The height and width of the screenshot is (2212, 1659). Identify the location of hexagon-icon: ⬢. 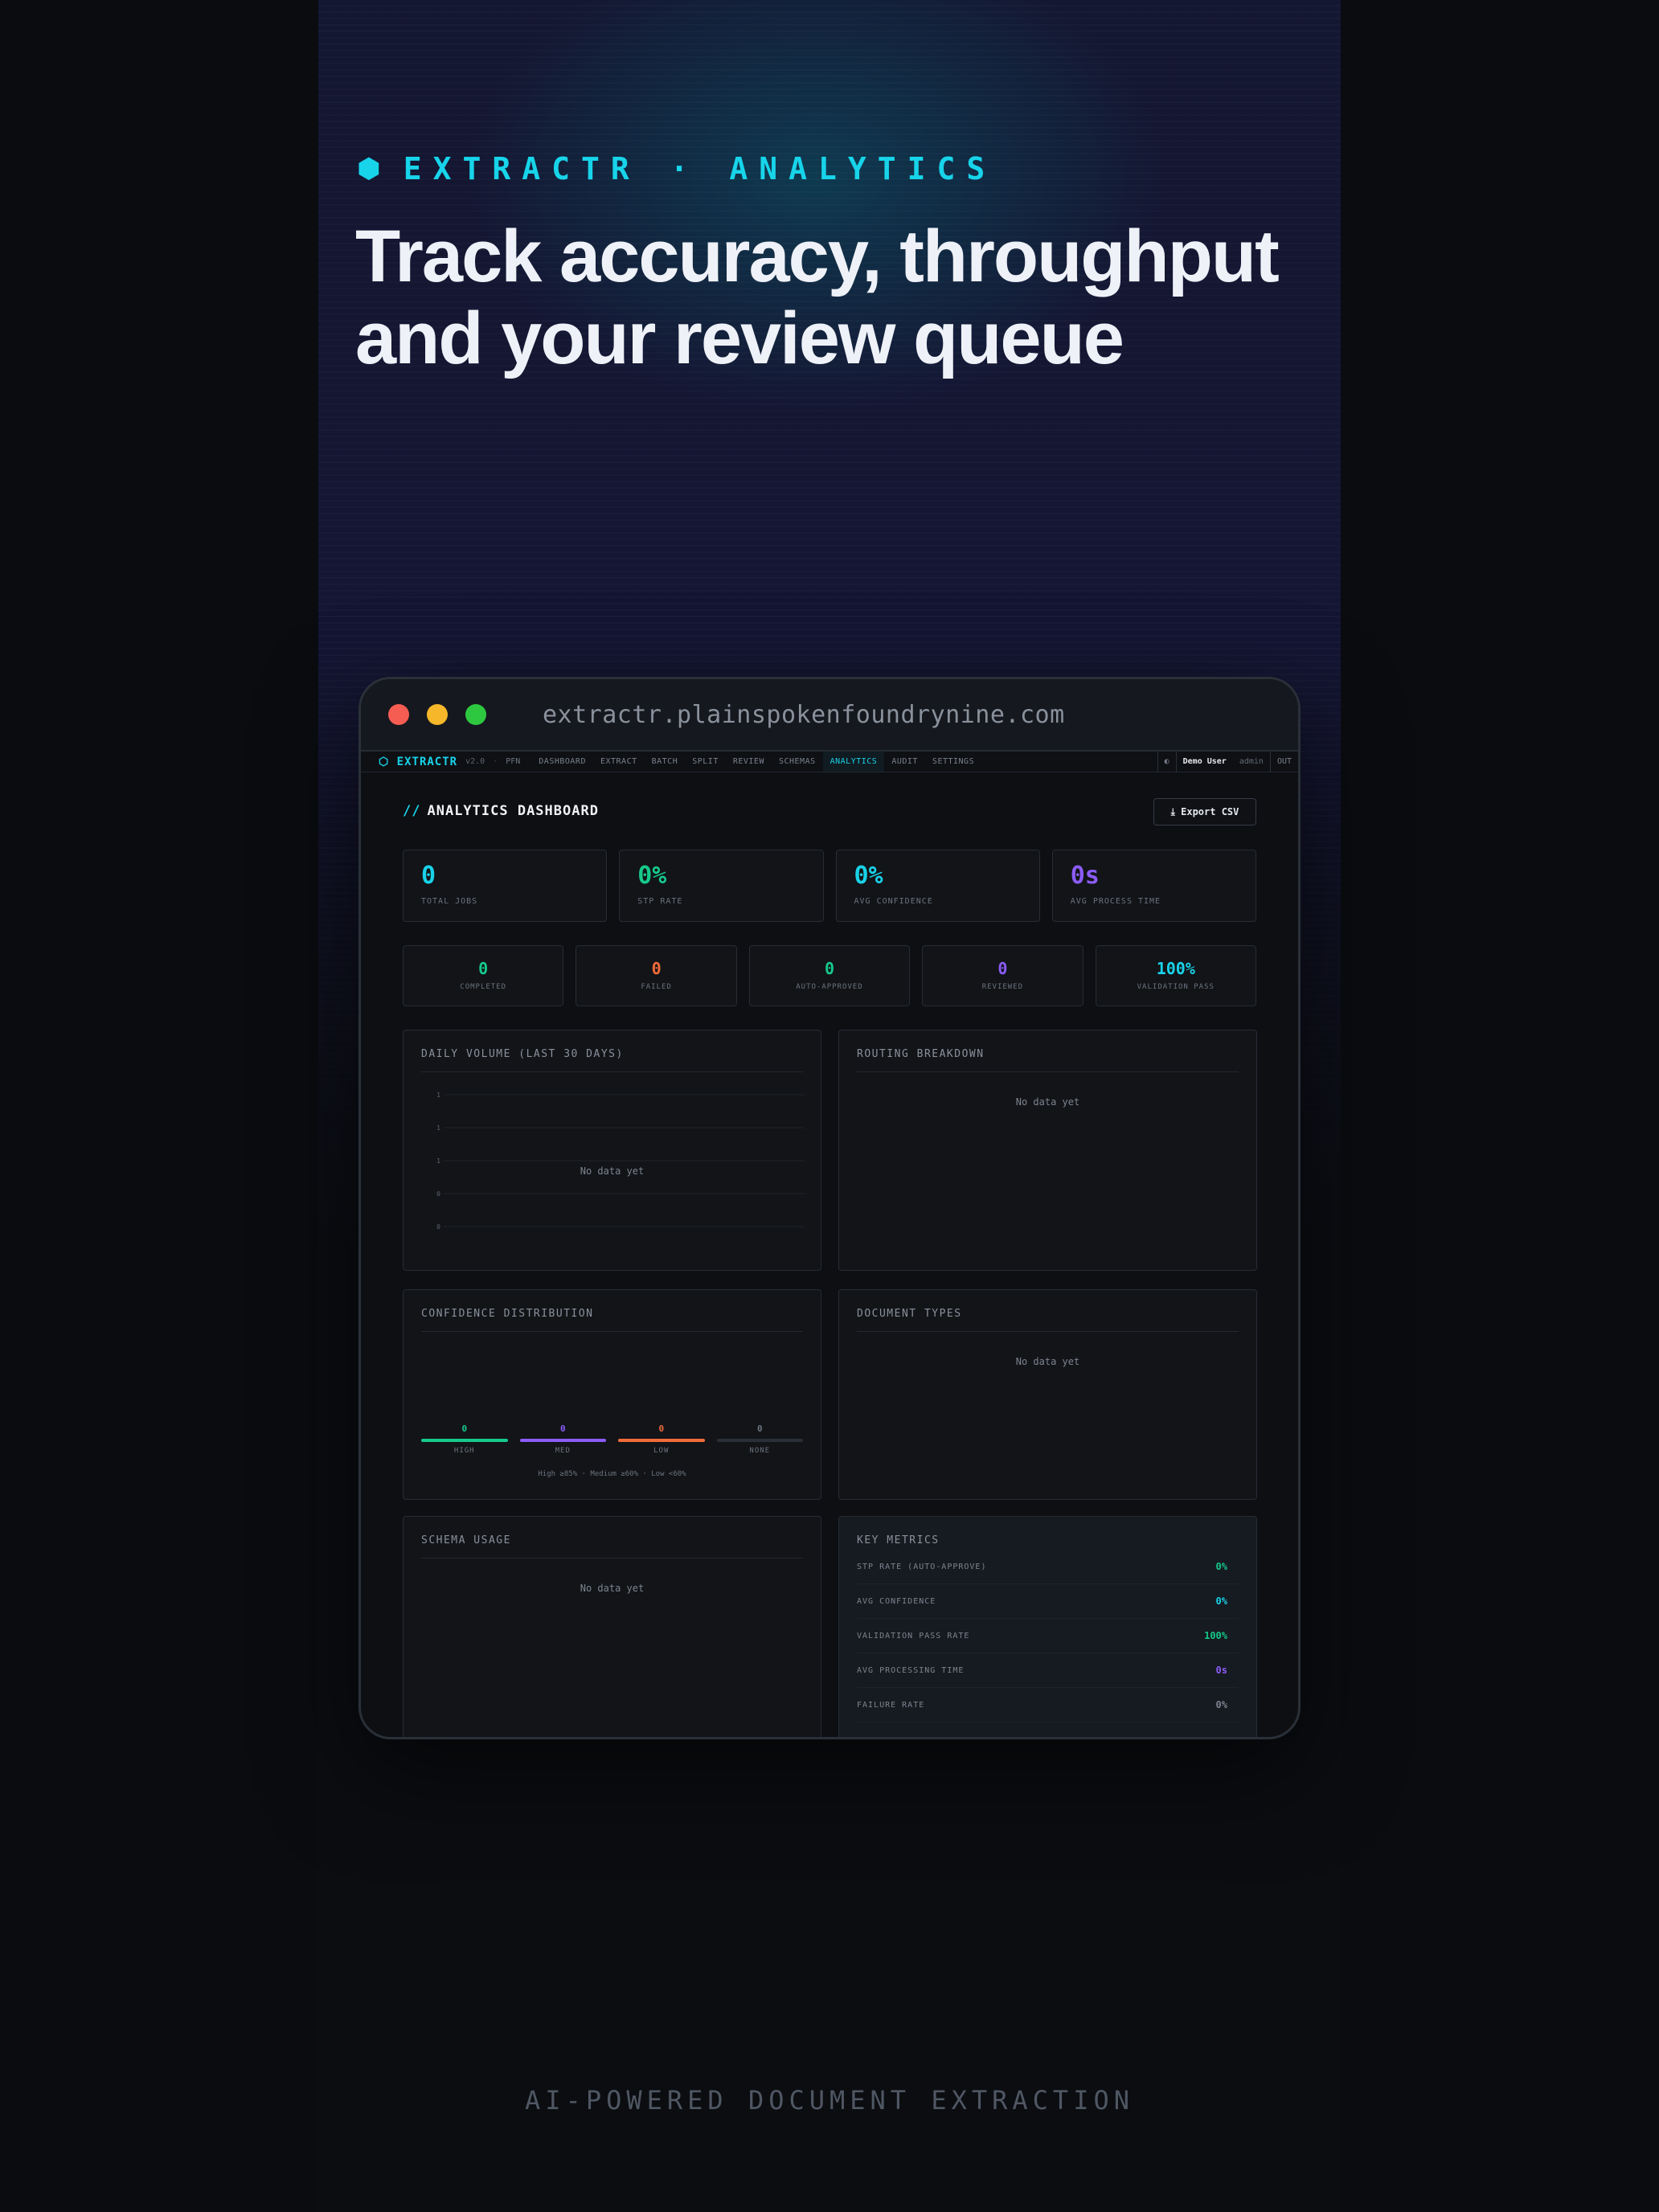
(369, 169).